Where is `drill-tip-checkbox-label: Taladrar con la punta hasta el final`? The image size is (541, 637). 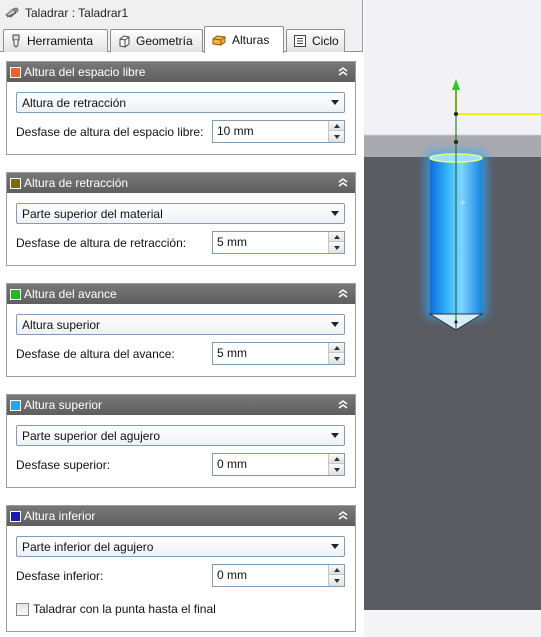
drill-tip-checkbox-label: Taladrar con la punta hasta el final is located at coordinates (124, 609).